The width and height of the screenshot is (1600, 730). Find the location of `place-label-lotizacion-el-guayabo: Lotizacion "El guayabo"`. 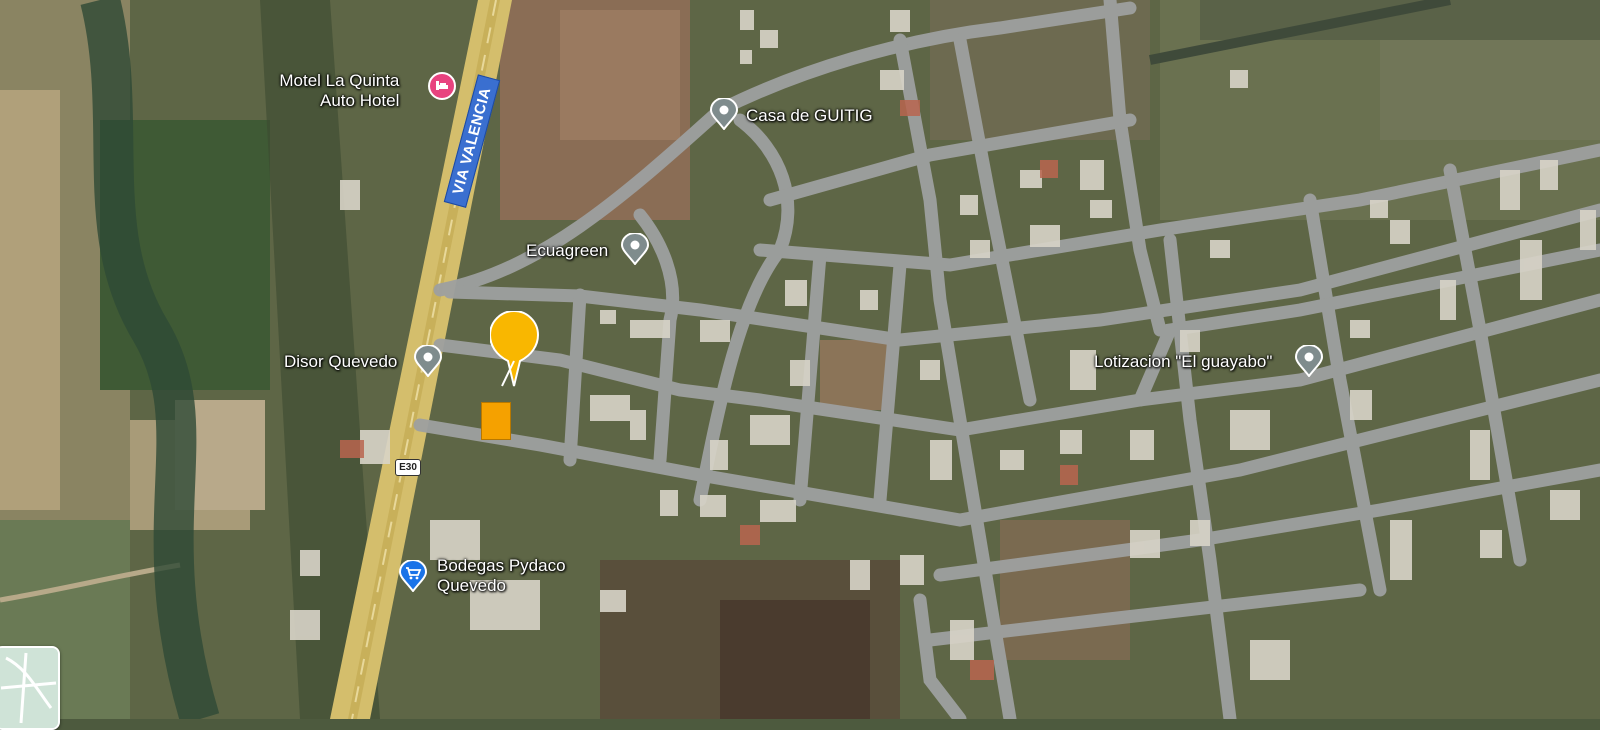

place-label-lotizacion-el-guayabo: Lotizacion "El guayabo" is located at coordinates (1183, 362).